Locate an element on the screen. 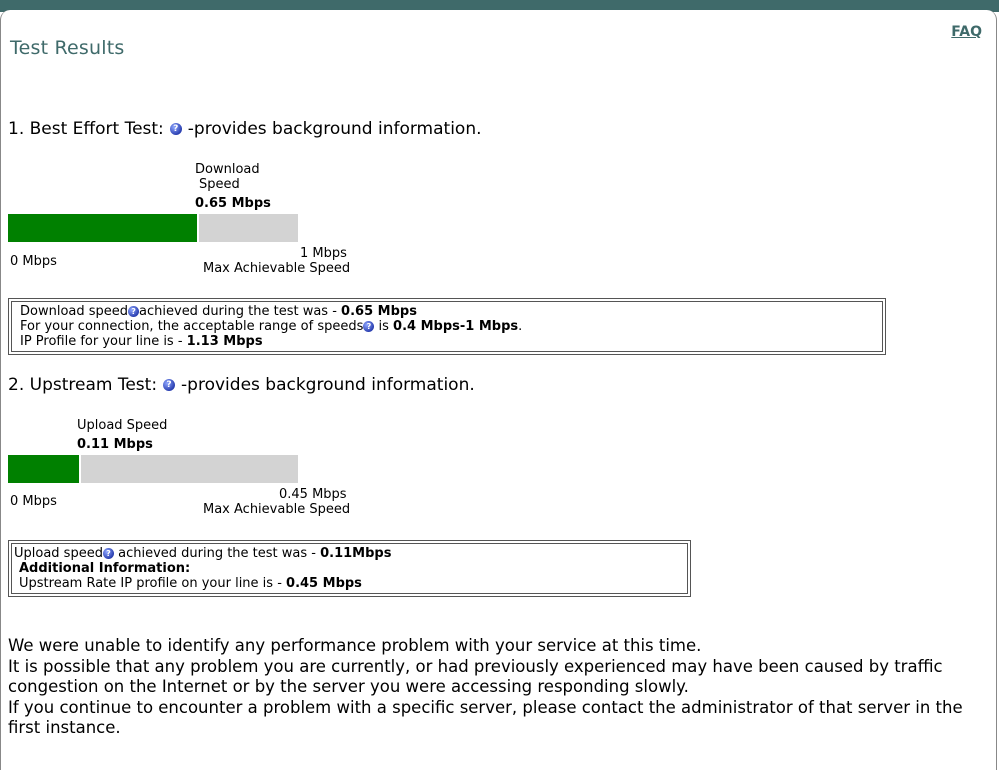  best-effort-heading-label: 1. Best Effort Test: is located at coordinates (86, 129).